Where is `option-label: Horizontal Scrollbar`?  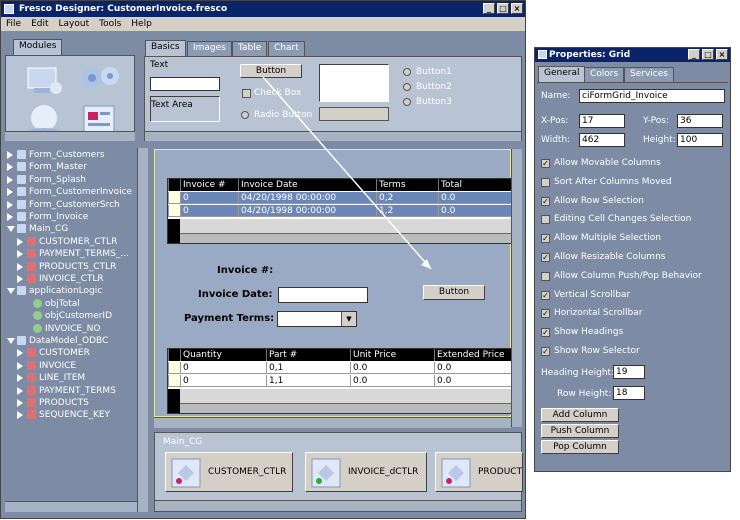 option-label: Horizontal Scrollbar is located at coordinates (598, 313).